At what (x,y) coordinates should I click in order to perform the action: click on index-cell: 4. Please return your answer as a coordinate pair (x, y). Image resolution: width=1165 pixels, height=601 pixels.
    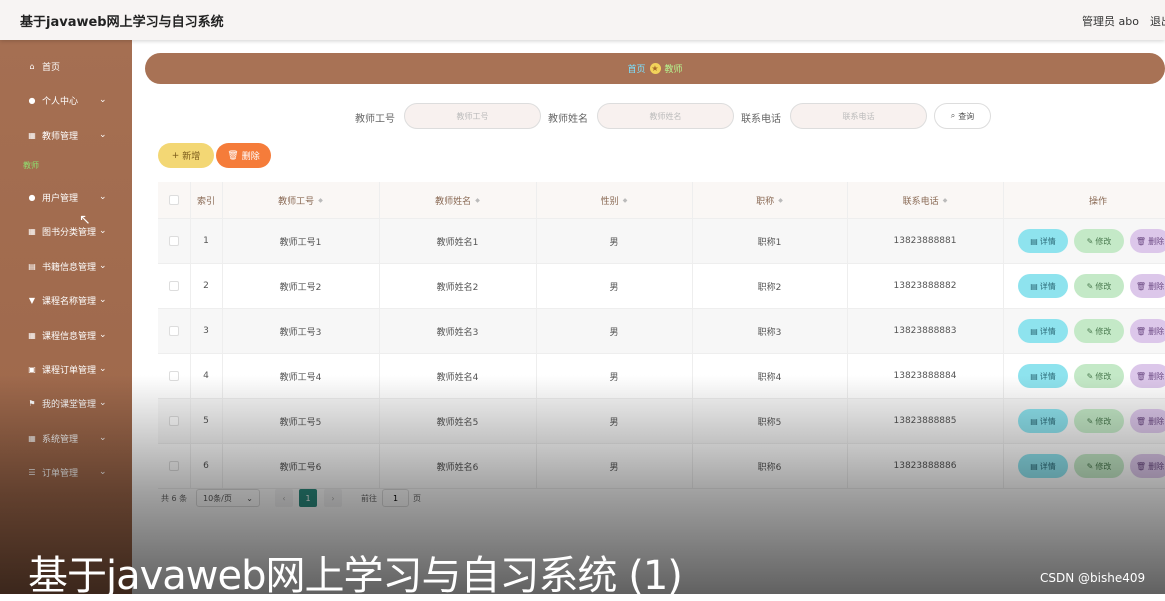
    Looking at the image, I should click on (206, 376).